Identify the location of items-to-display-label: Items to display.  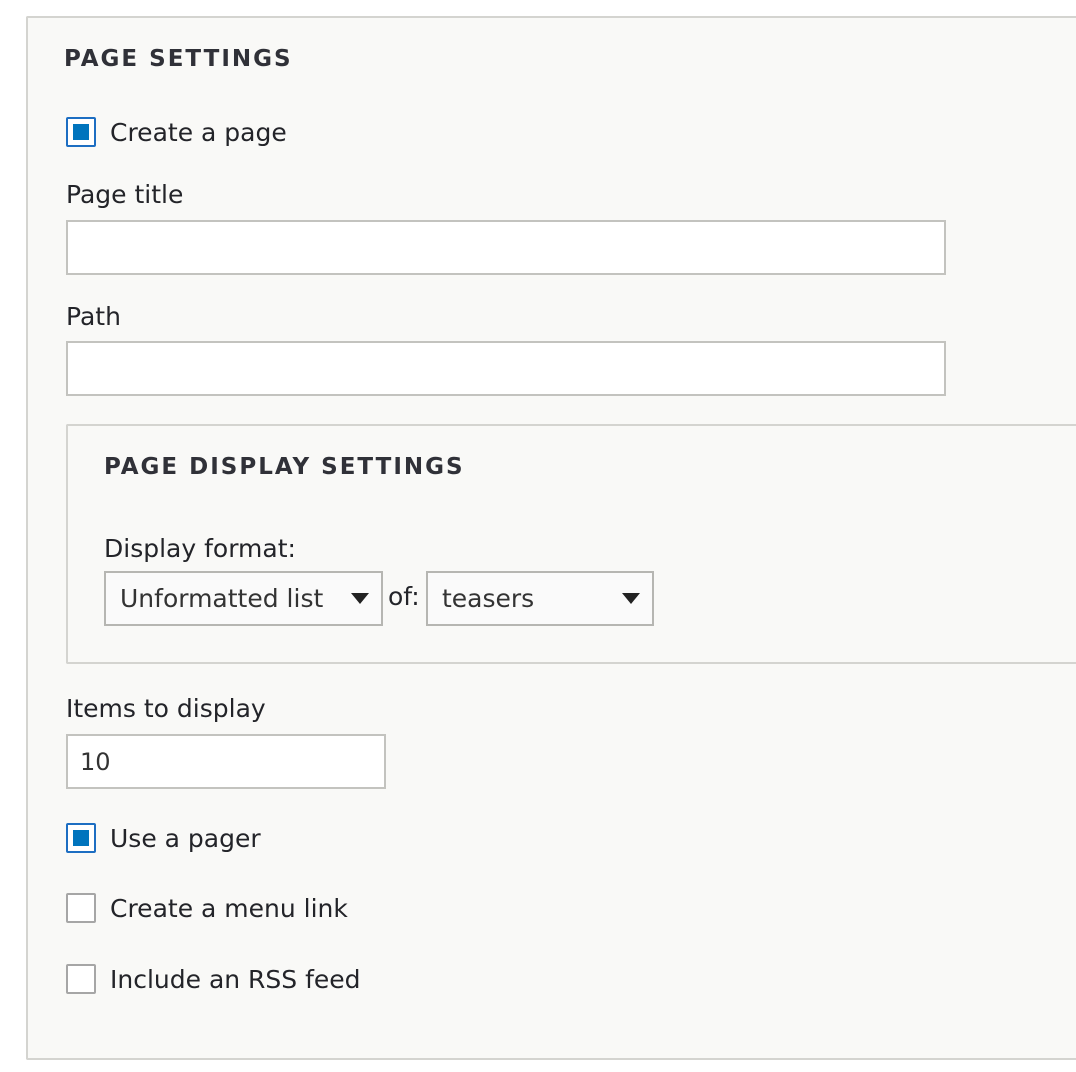
(166, 708).